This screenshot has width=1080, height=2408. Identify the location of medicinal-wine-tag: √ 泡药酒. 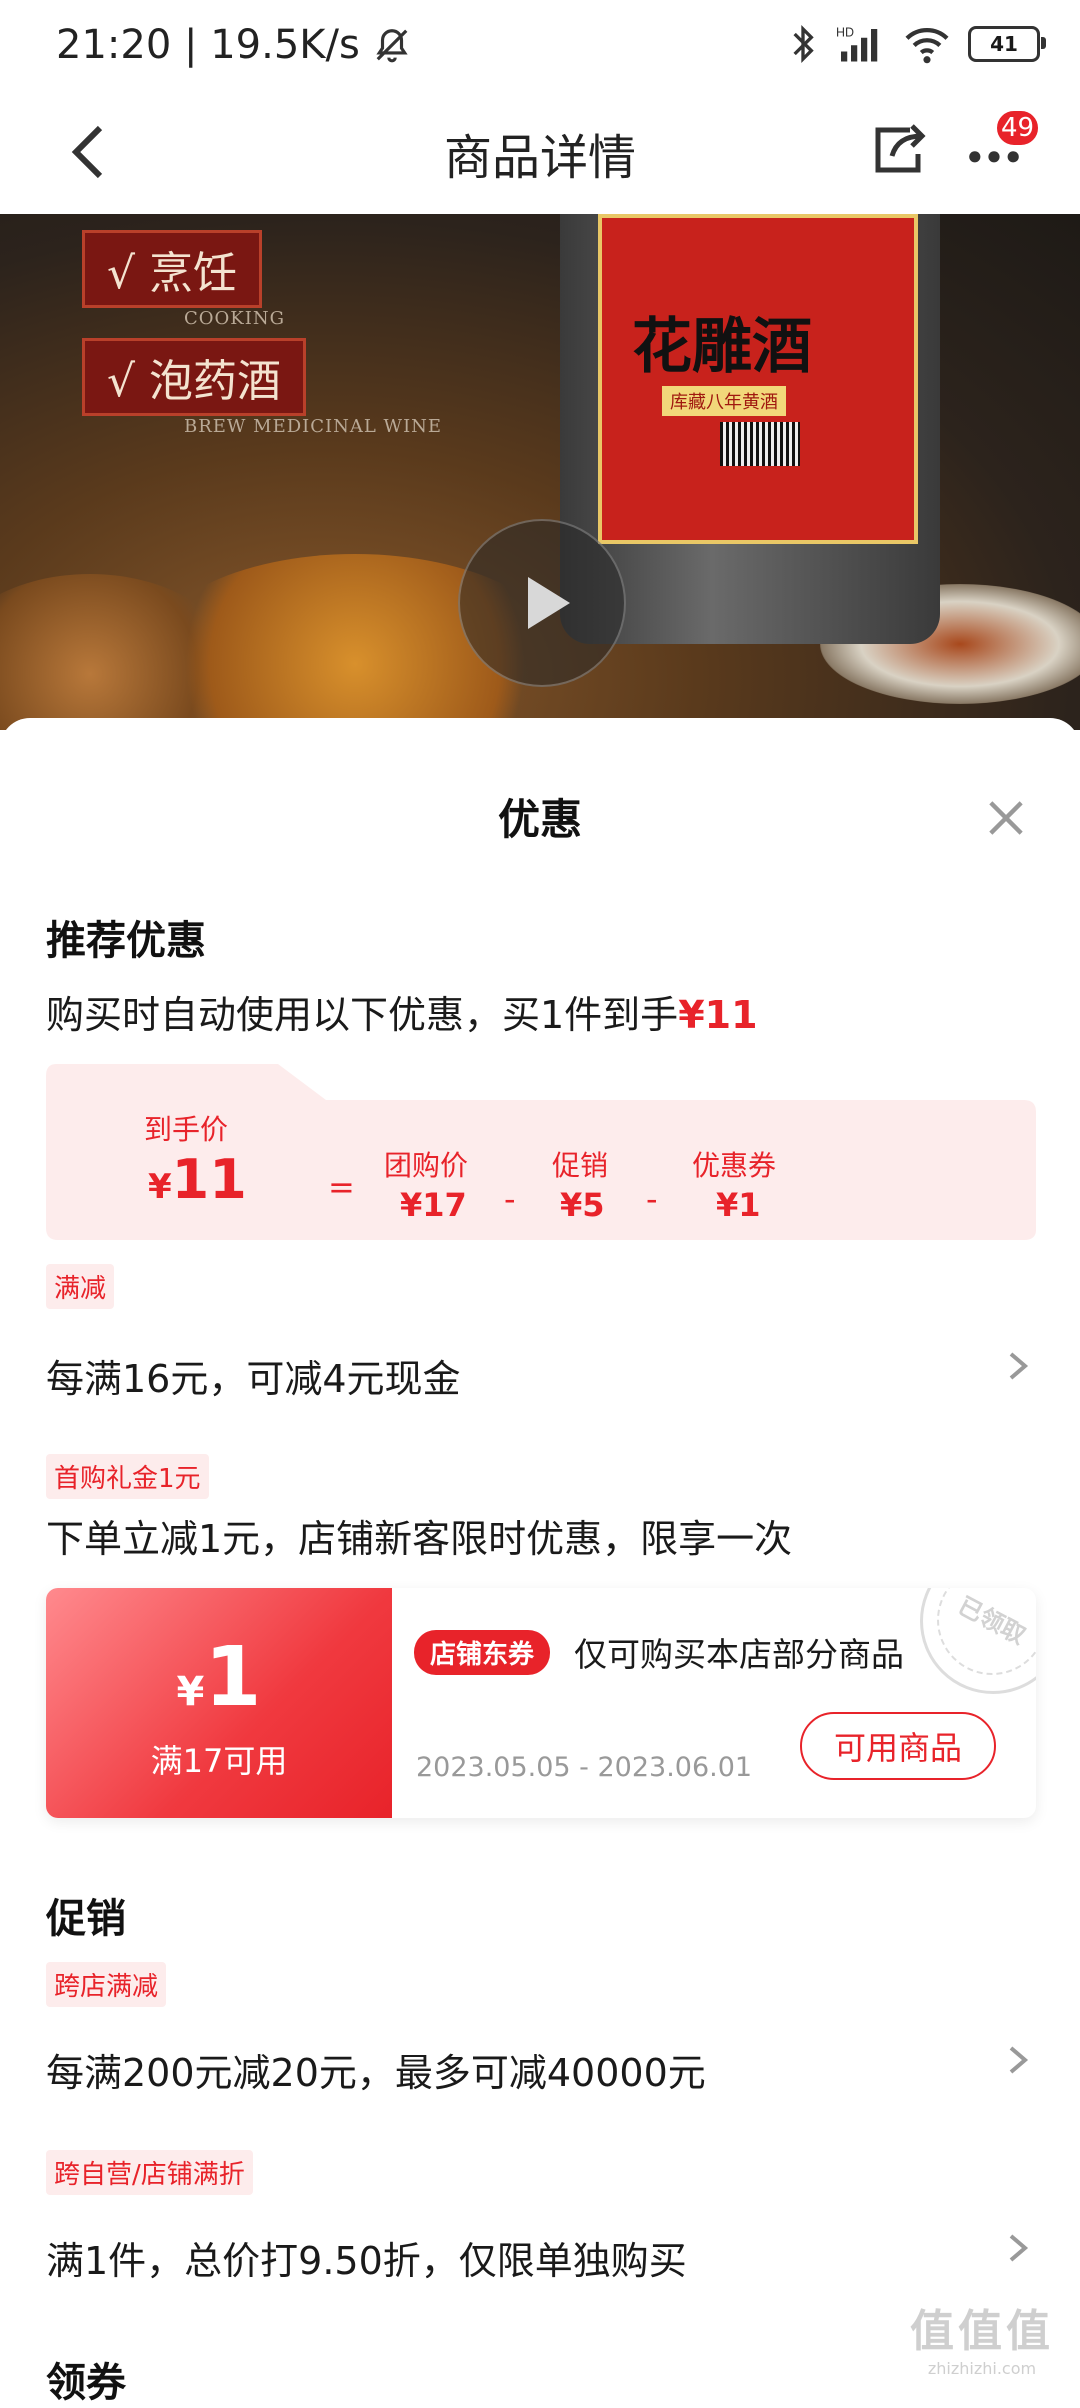
(194, 377).